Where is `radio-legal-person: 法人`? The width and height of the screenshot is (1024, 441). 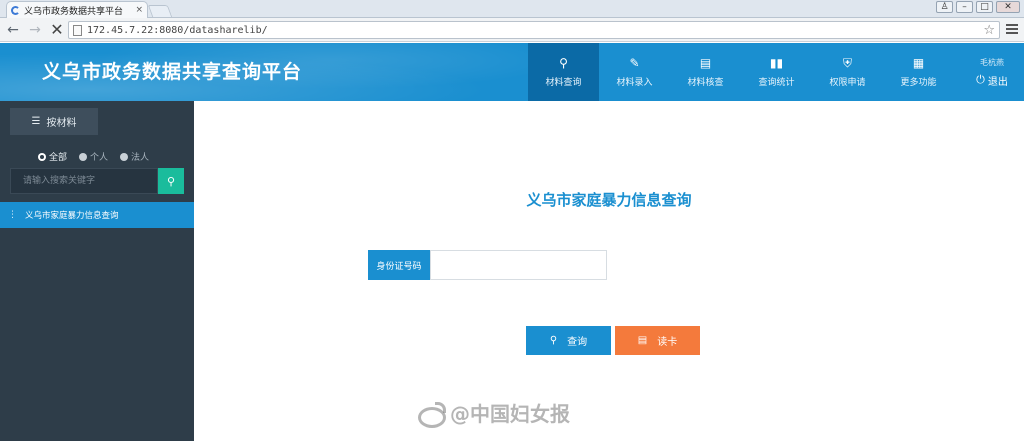
radio-legal-person: 法人 is located at coordinates (134, 156).